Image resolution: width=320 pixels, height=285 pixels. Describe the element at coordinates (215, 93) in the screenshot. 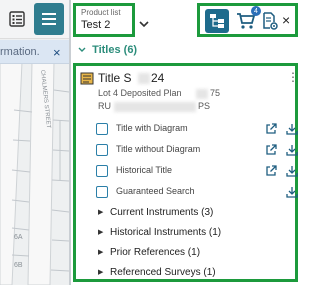

I see `lot-description-suffix: 75` at that location.